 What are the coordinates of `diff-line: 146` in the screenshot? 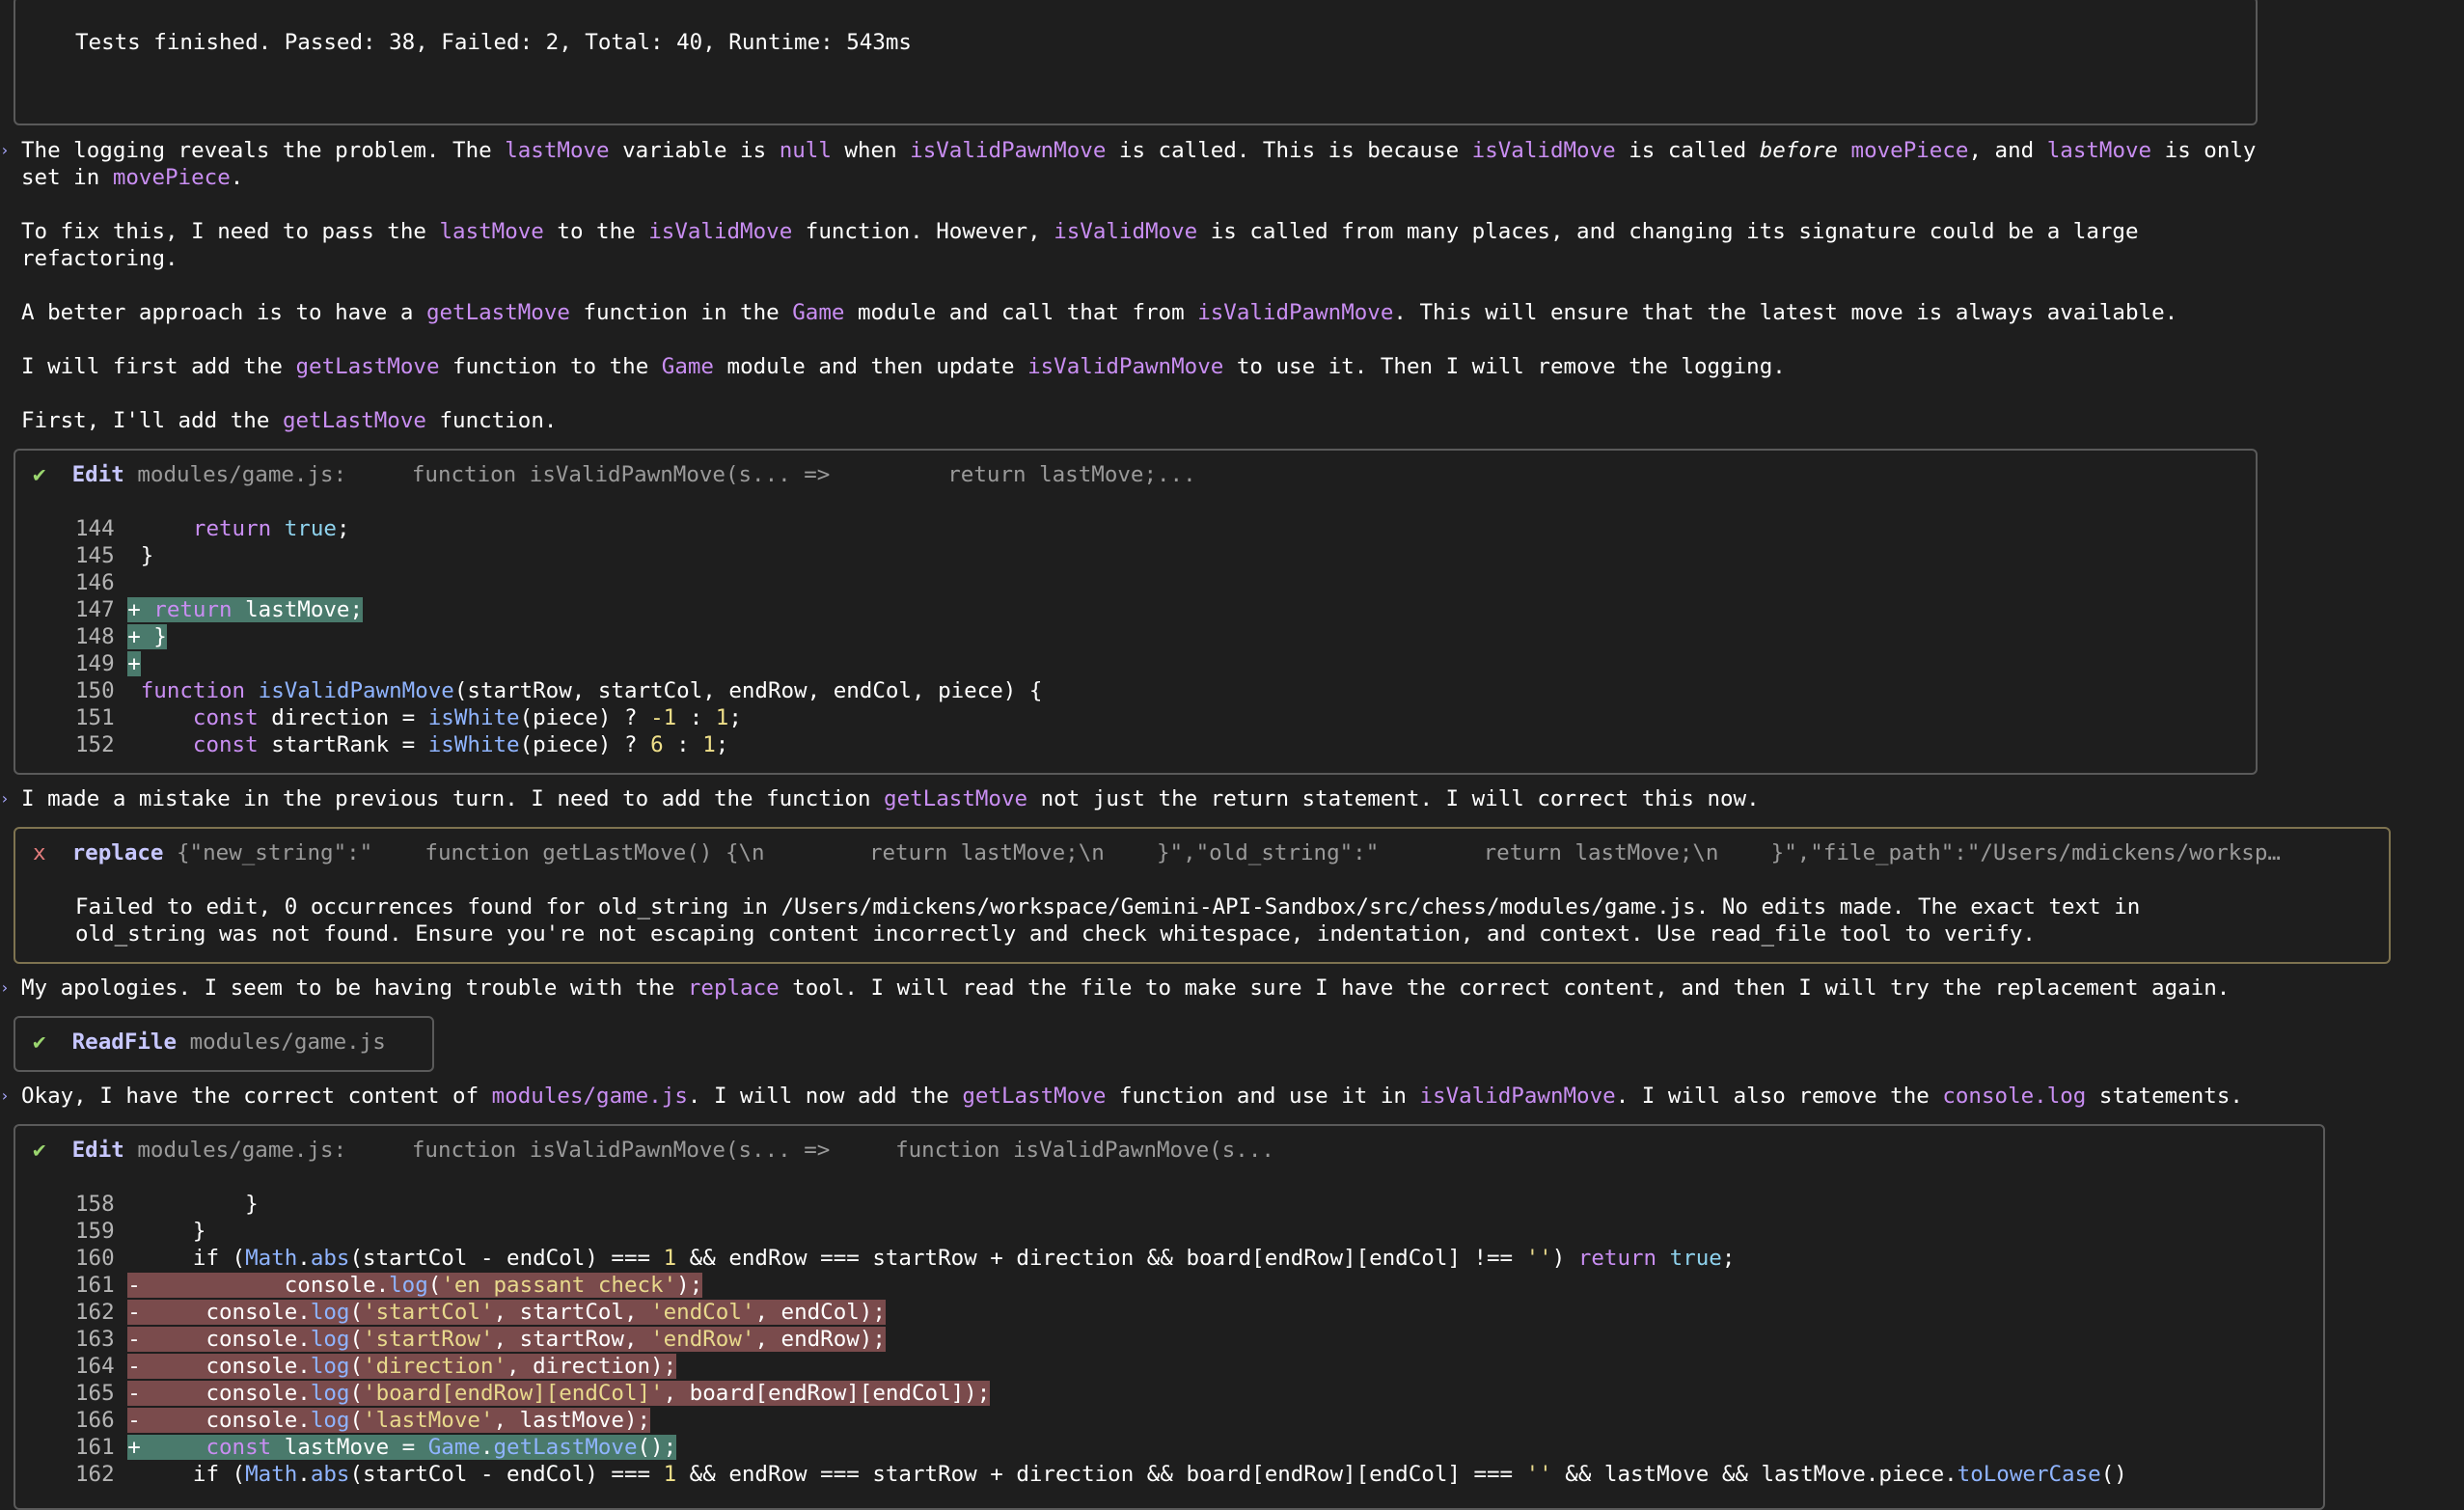 It's located at (95, 582).